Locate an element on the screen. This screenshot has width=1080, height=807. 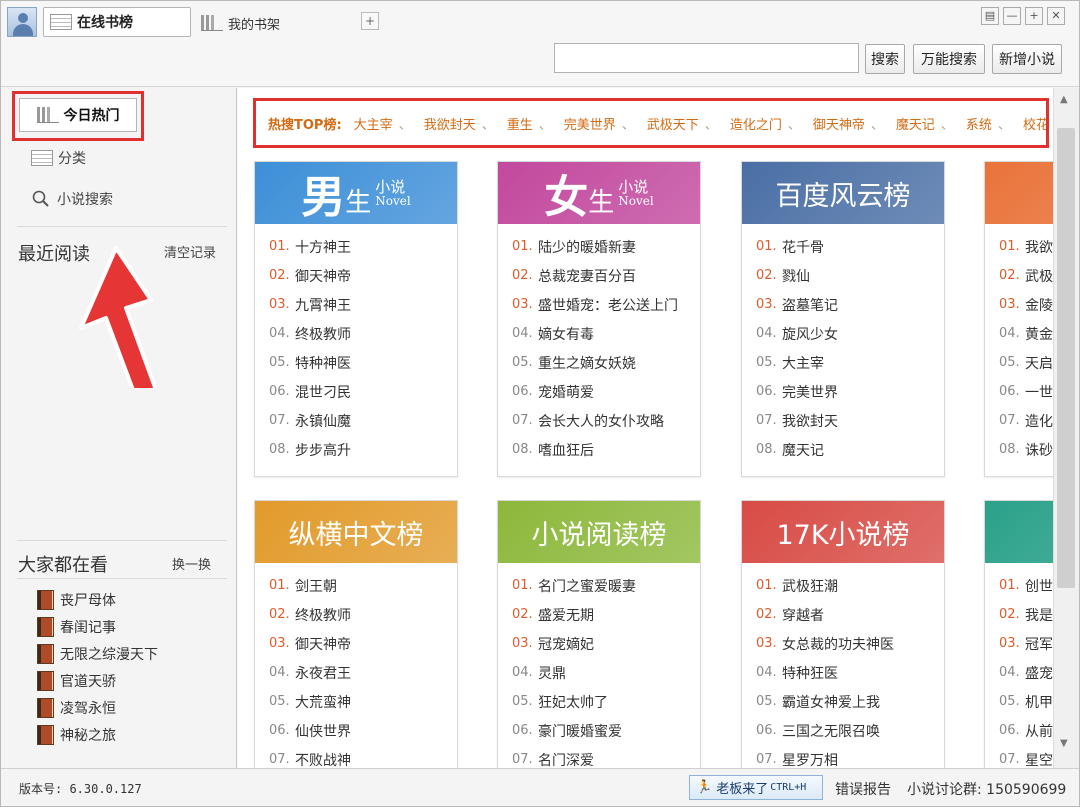
ranking-row: 07. 星空 is located at coordinates (1026, 756).